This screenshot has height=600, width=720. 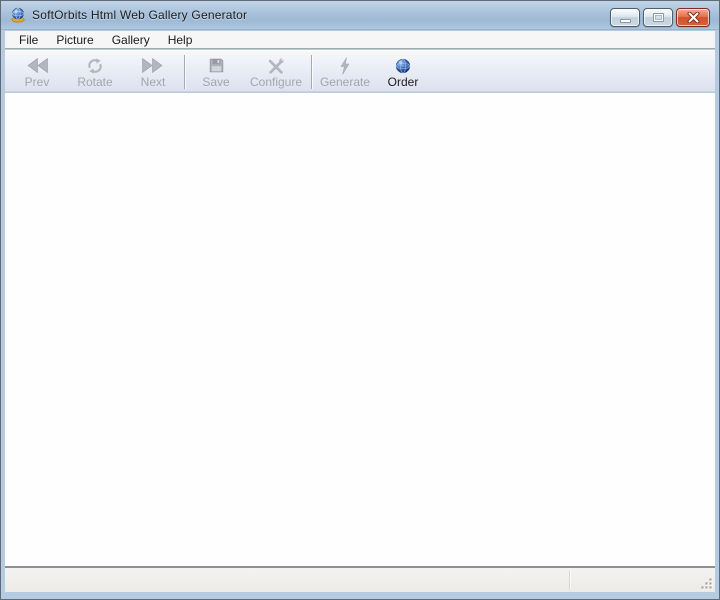 I want to click on save-button: Save, so click(x=216, y=72).